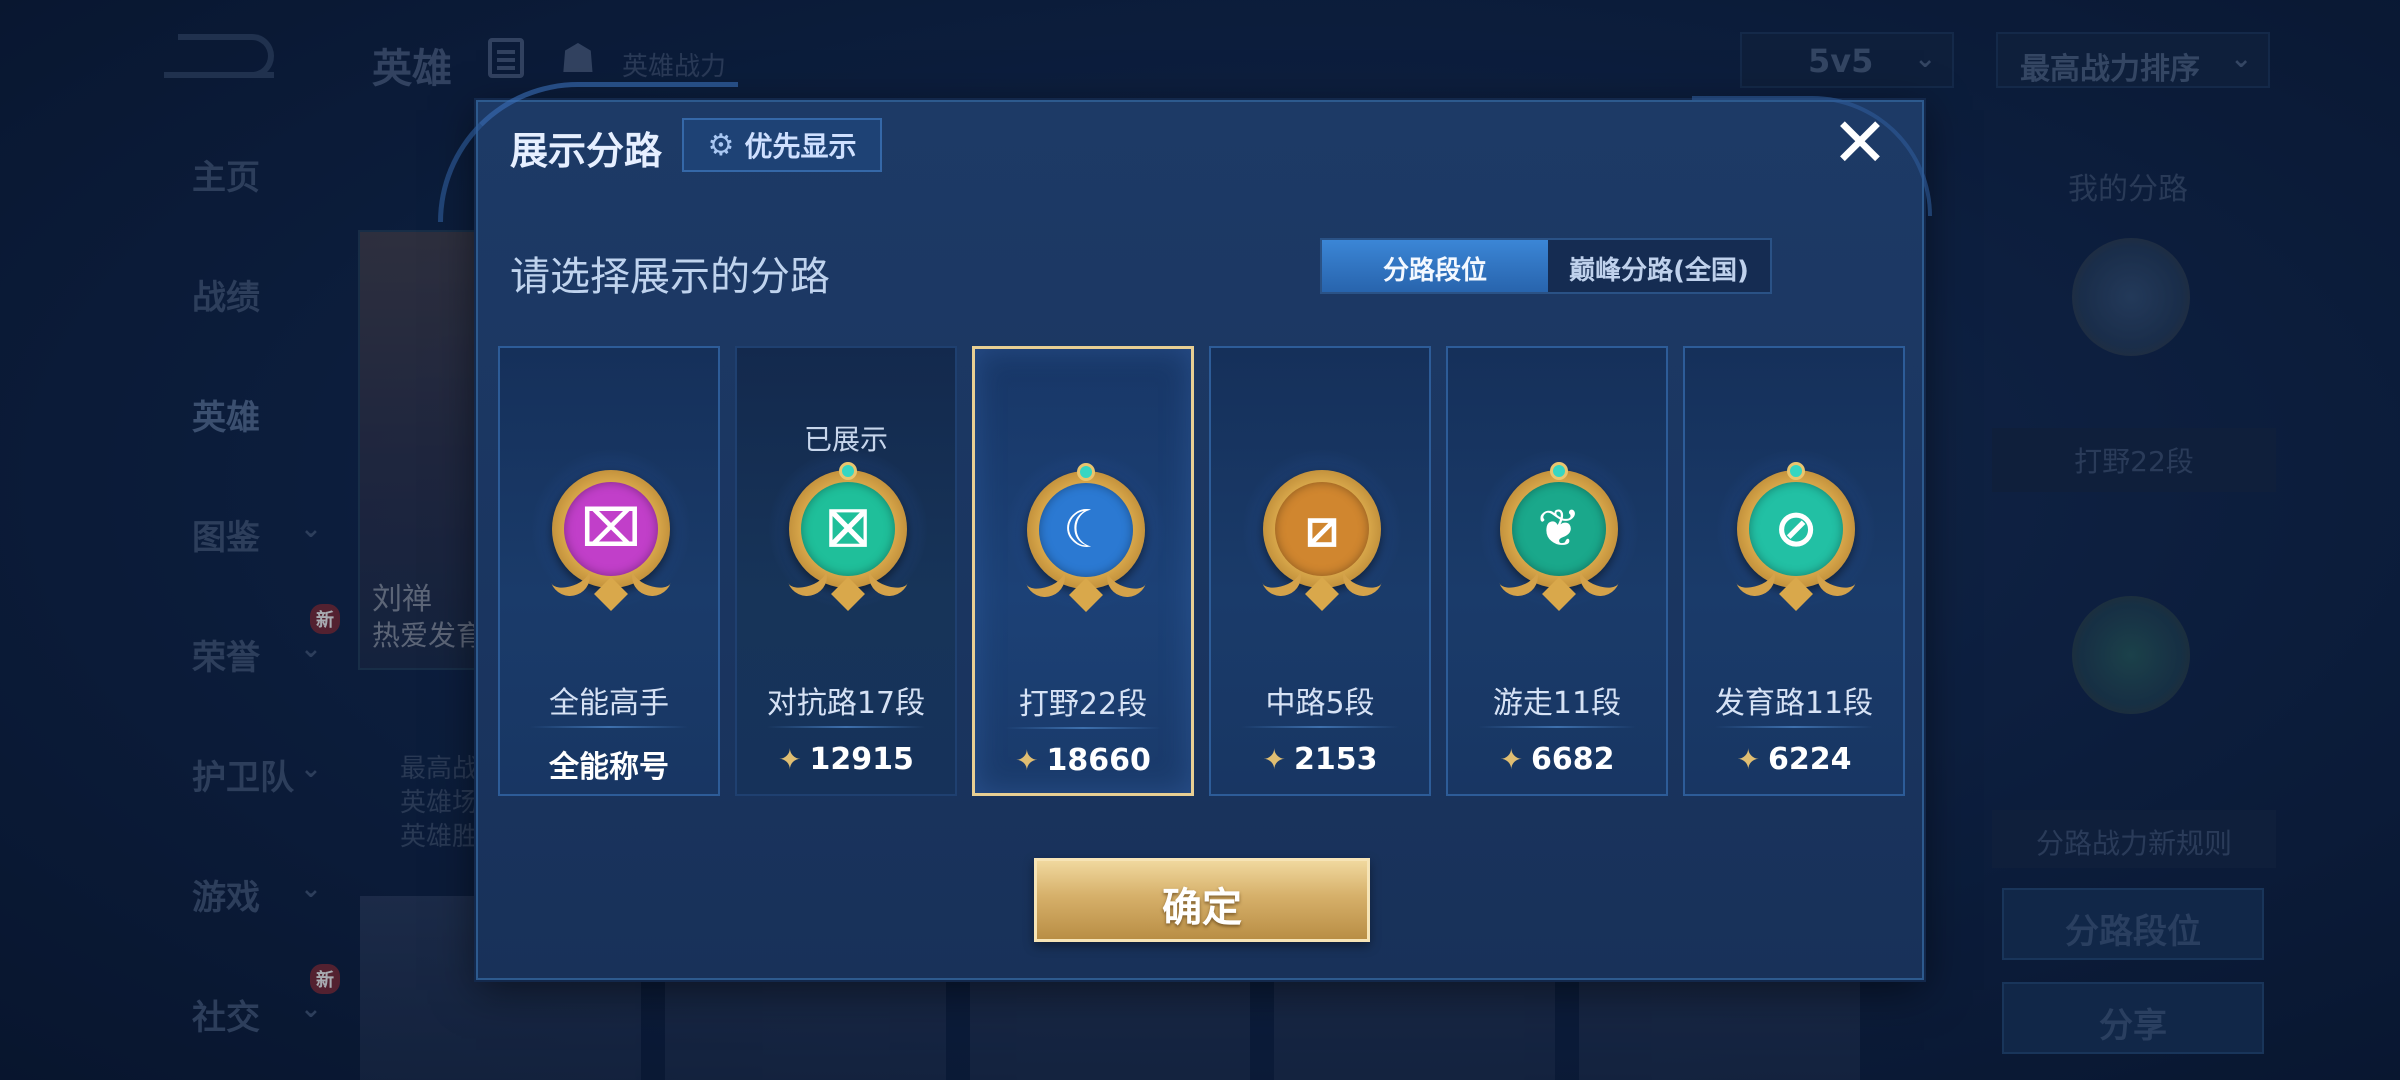 The image size is (2400, 1080). Describe the element at coordinates (1794, 703) in the screenshot. I see `lane-card-name: 发育路11段` at that location.